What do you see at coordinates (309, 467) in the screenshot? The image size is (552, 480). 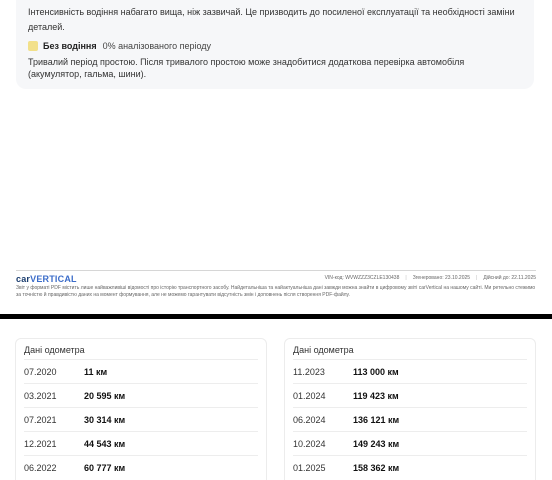 I see `odometer-date: 01.2025` at bounding box center [309, 467].